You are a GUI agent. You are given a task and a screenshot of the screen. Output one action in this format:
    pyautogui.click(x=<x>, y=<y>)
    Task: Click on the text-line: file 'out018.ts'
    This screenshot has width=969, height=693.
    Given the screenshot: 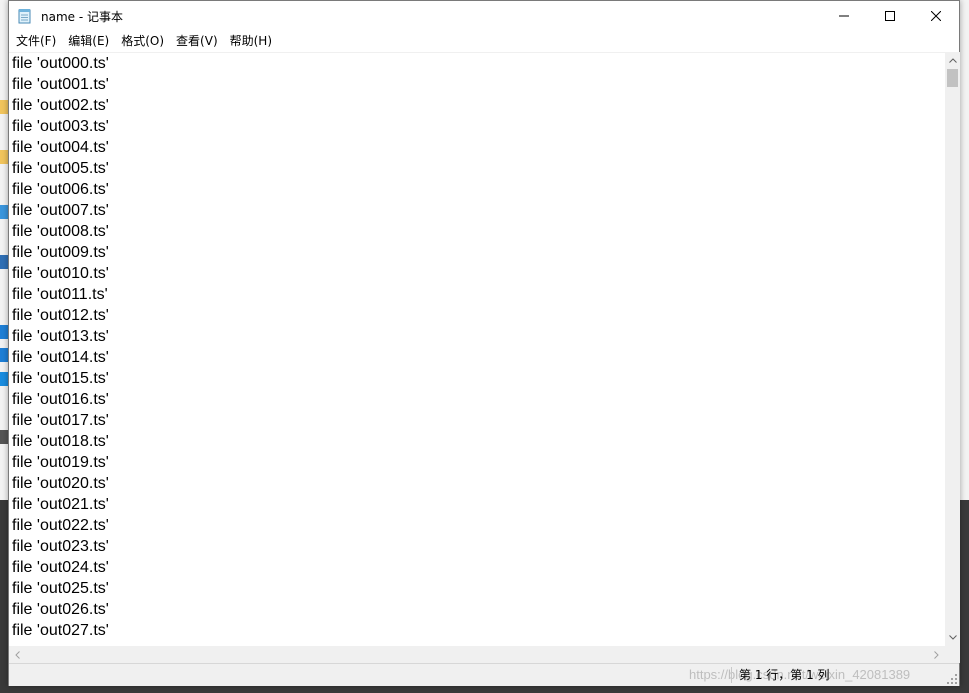 What is the action you would take?
    pyautogui.click(x=60, y=441)
    